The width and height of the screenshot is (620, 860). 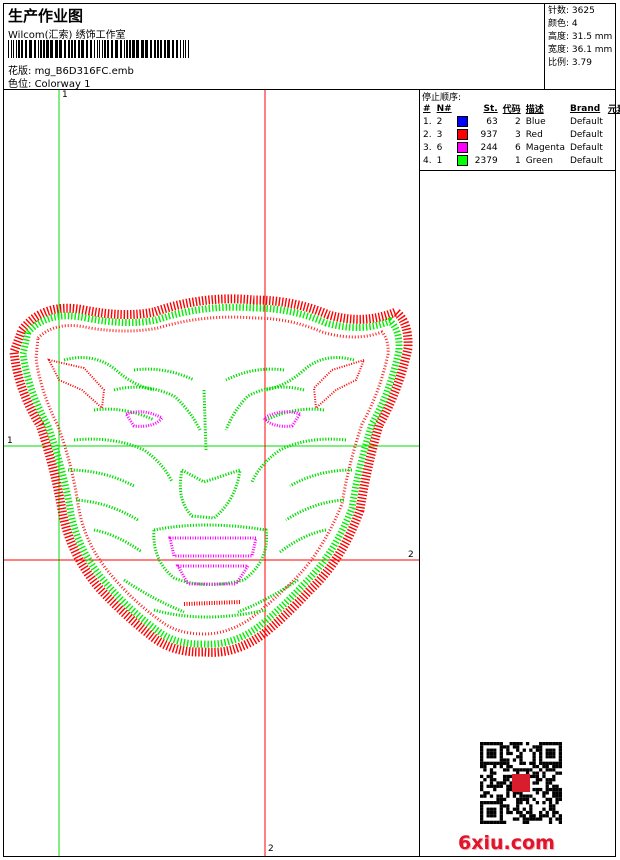 I want to click on divider, so click(x=517, y=170).